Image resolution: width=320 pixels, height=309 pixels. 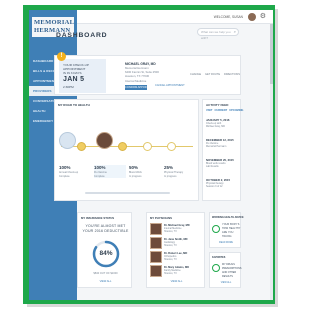 I want to click on insurance-status-title: MY INSURANCE STATUS, so click(x=98, y=218).